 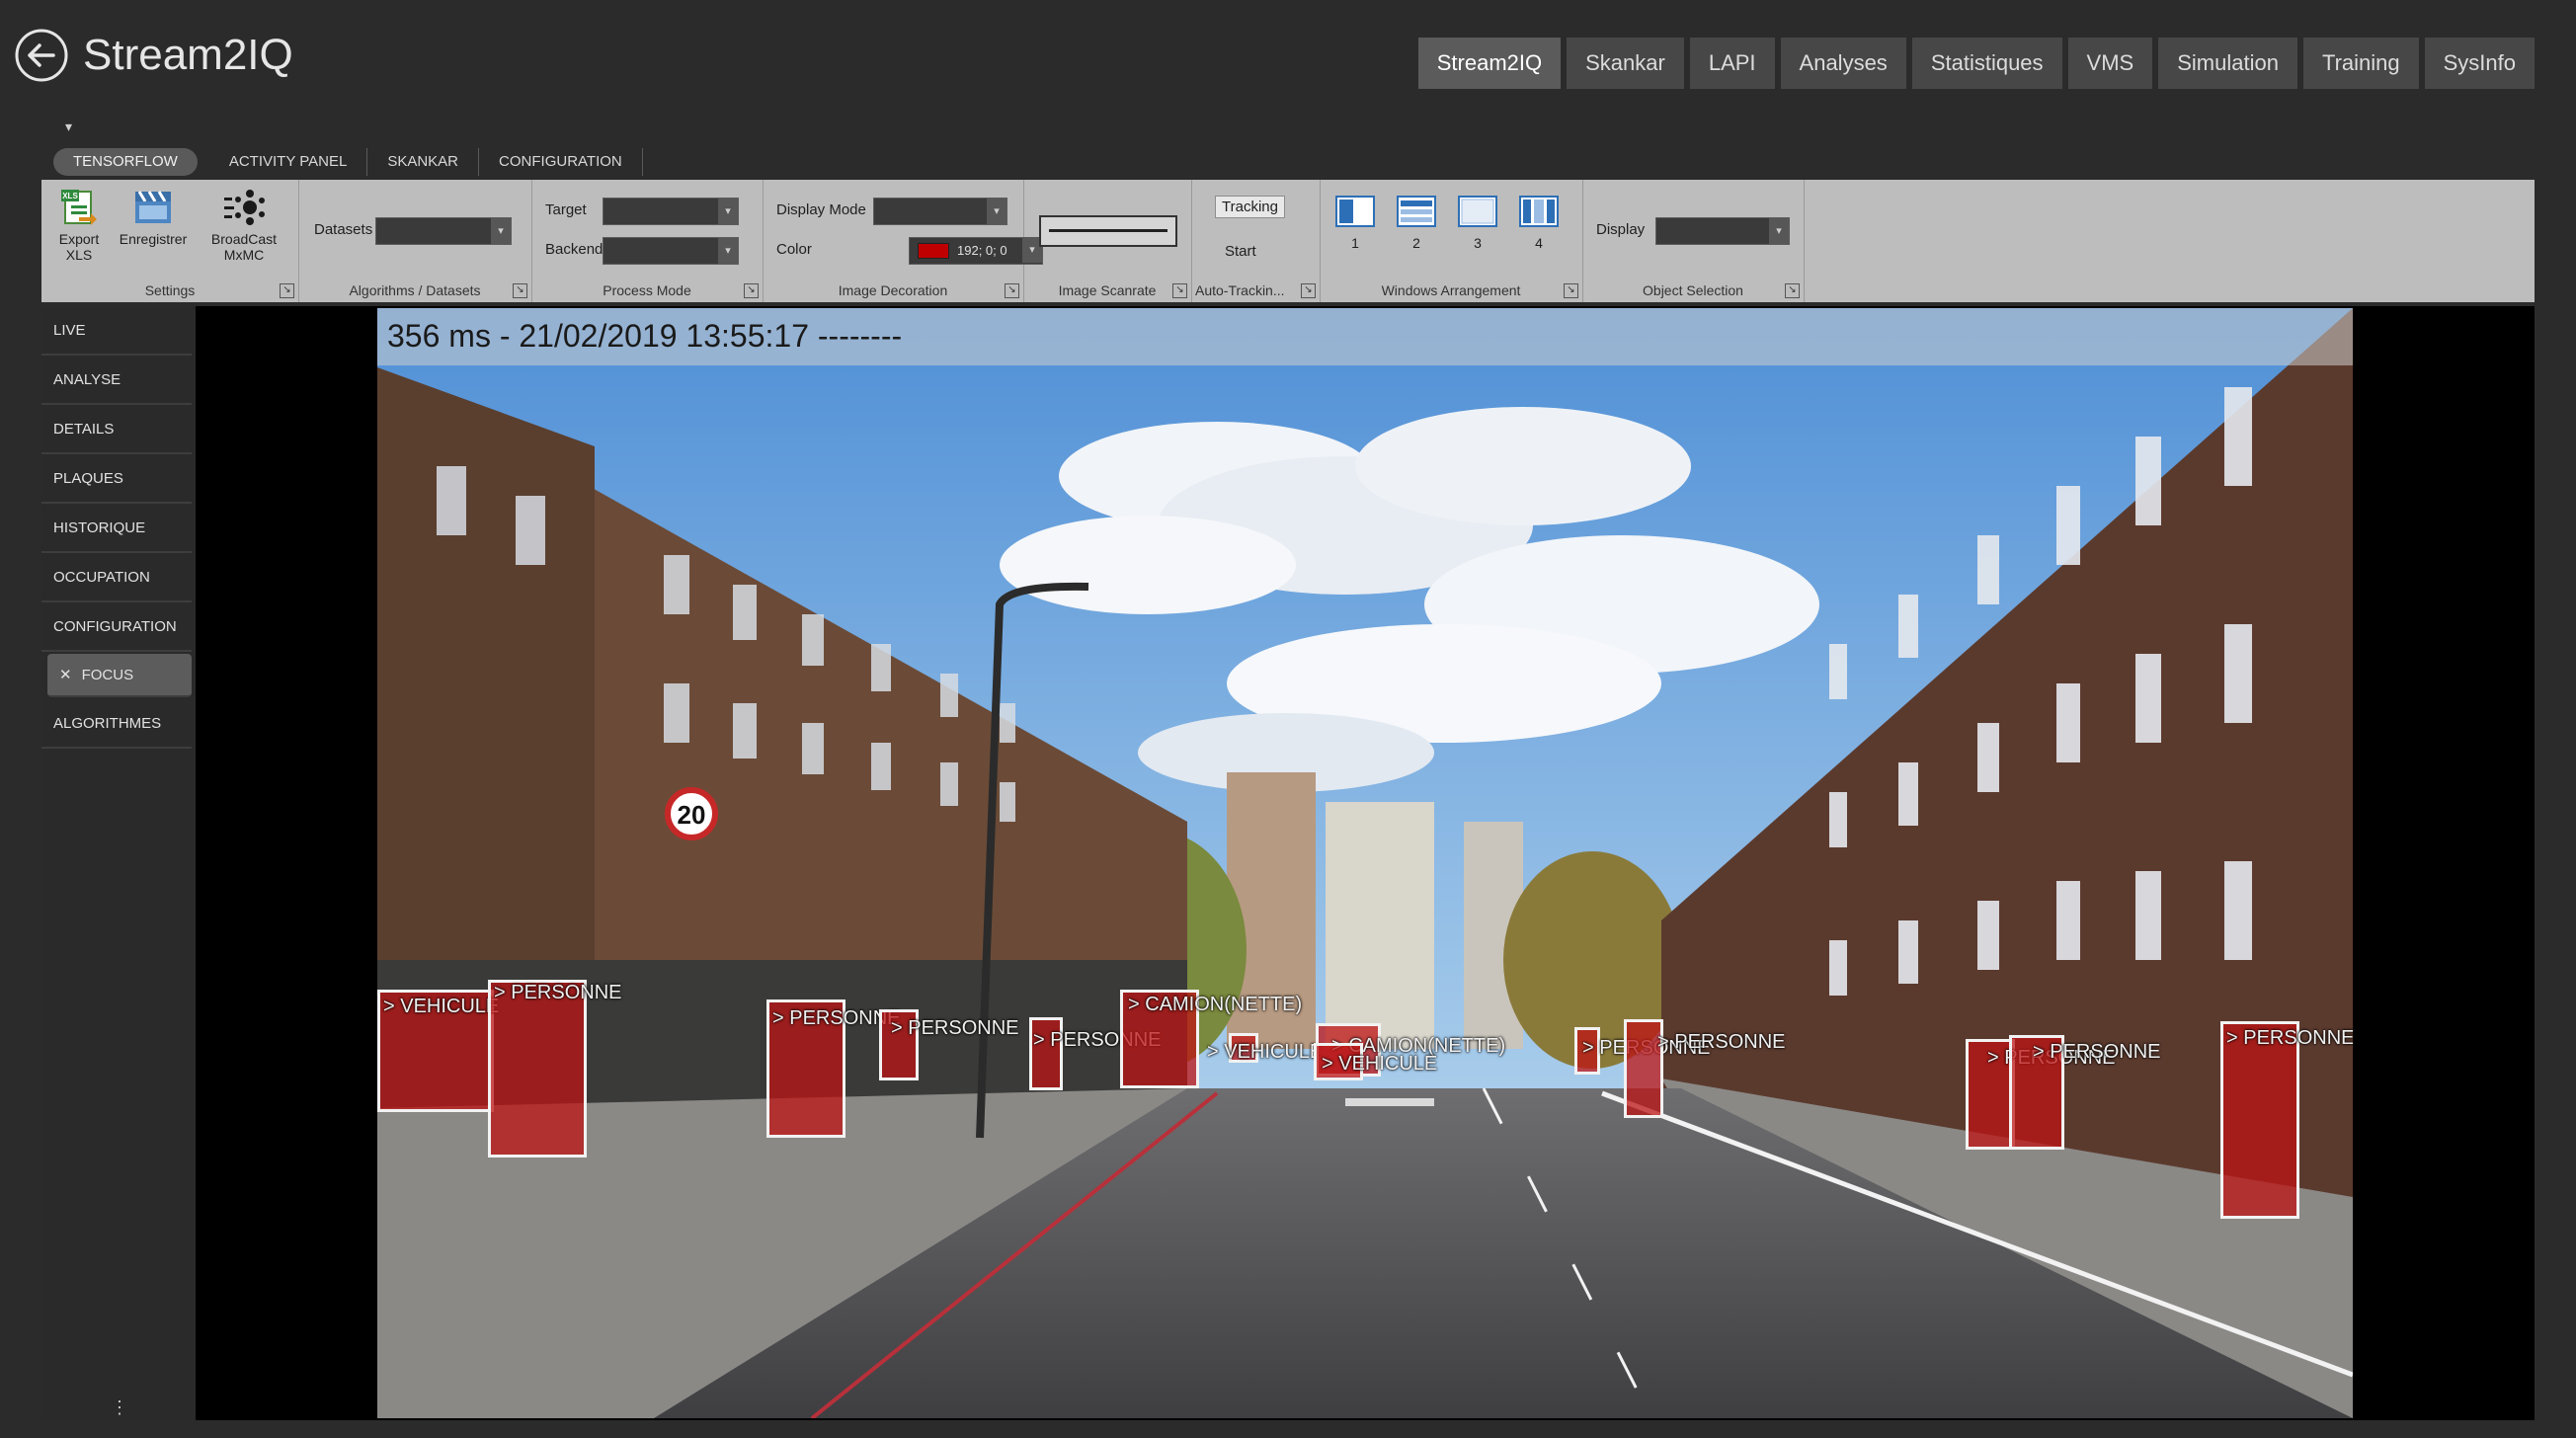 What do you see at coordinates (244, 239) in the screenshot?
I see `broadcast-label-1: BroadCast` at bounding box center [244, 239].